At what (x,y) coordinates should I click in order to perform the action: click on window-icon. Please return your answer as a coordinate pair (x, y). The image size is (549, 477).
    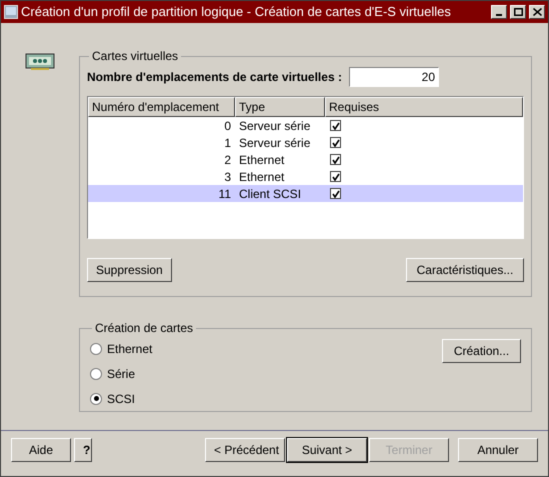
    Looking at the image, I should click on (11, 12).